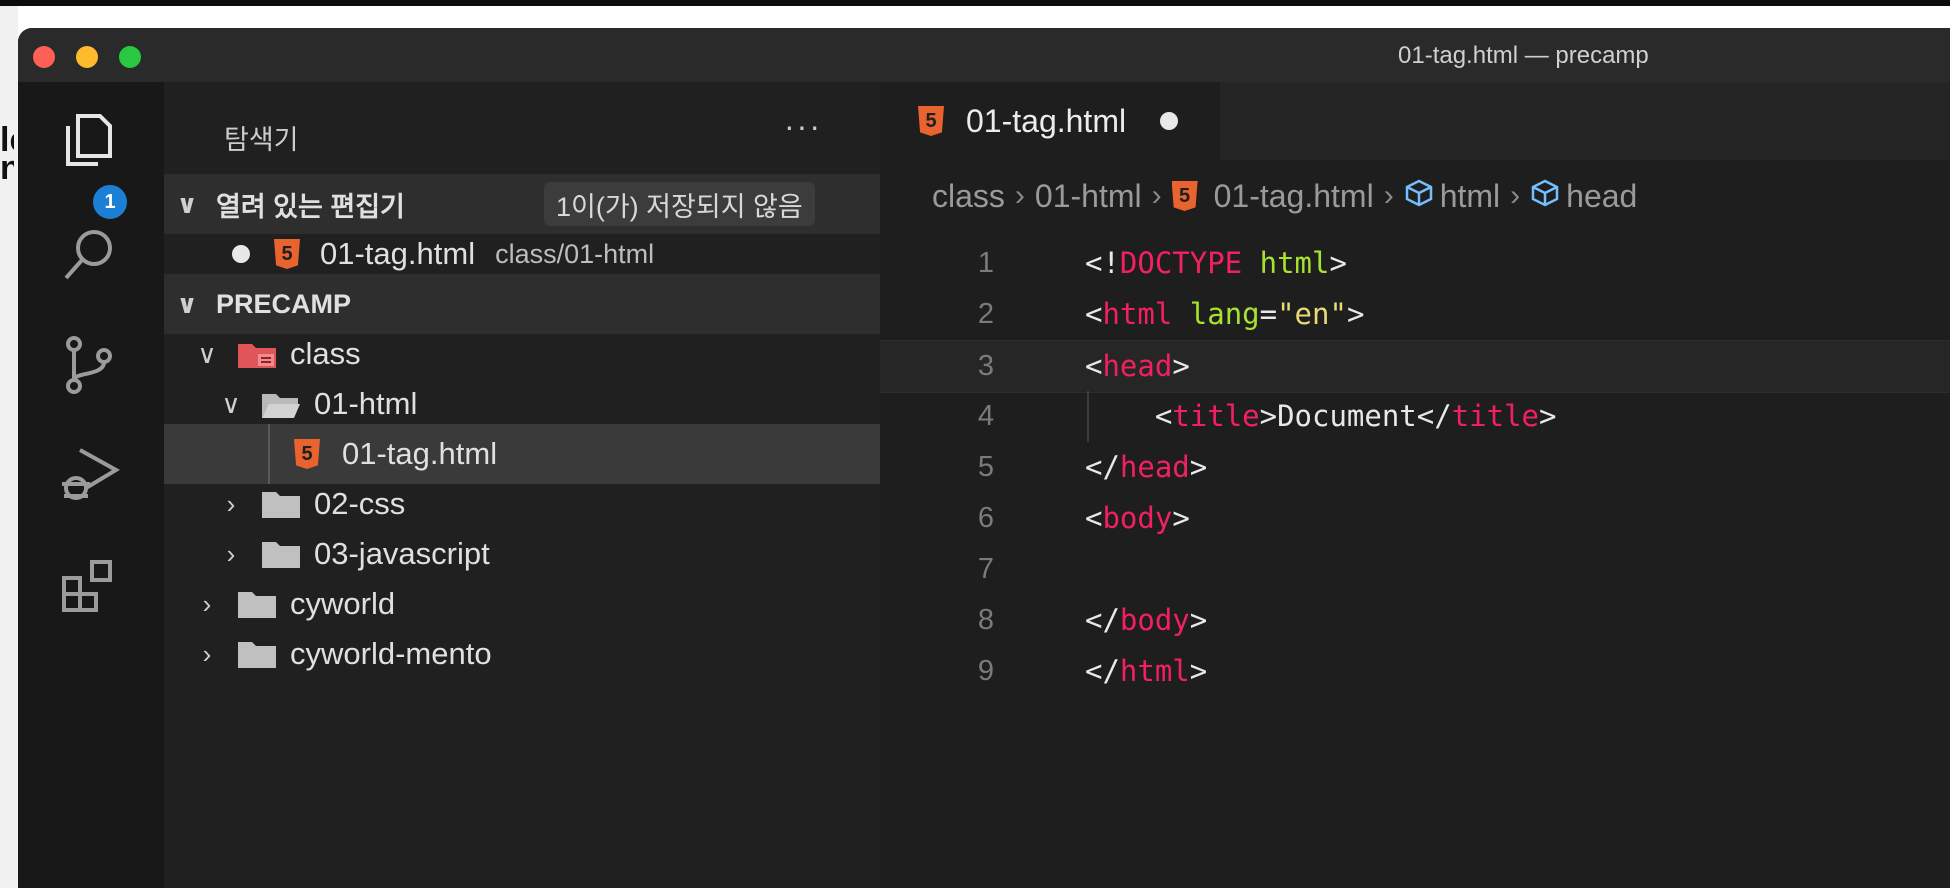 The width and height of the screenshot is (1950, 888). Describe the element at coordinates (985, 314) in the screenshot. I see `line-number: 2` at that location.